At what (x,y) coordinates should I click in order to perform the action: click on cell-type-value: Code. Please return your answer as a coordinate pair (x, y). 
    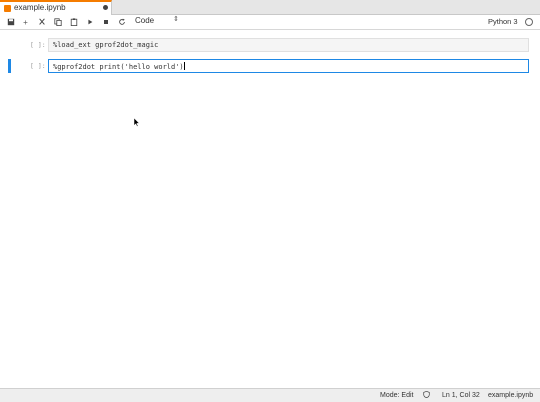
    Looking at the image, I should click on (145, 20).